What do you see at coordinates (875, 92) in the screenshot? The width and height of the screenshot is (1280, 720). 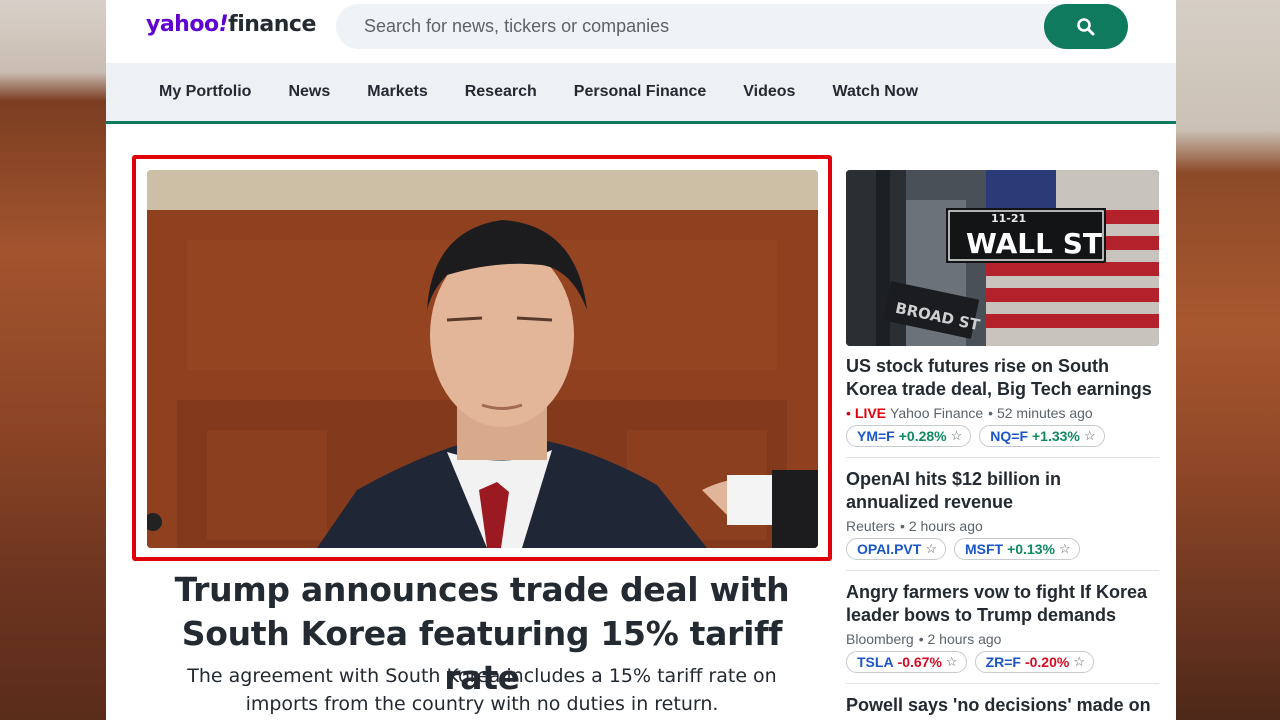 I see `nav-item-watch-now: Watch Now` at bounding box center [875, 92].